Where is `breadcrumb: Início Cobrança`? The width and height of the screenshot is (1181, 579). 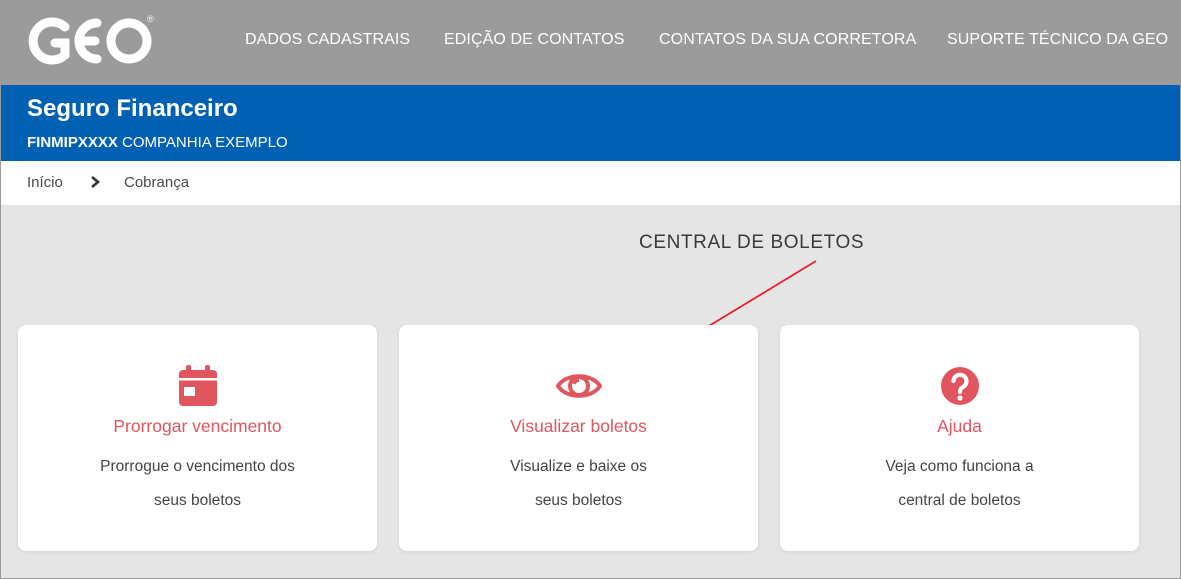
breadcrumb: Início Cobrança is located at coordinates (590, 183).